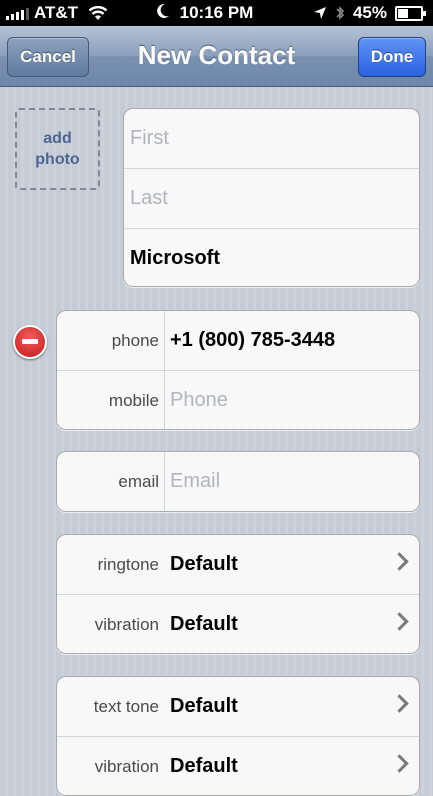 The height and width of the screenshot is (796, 433). I want to click on status-right: 45%, so click(369, 13).